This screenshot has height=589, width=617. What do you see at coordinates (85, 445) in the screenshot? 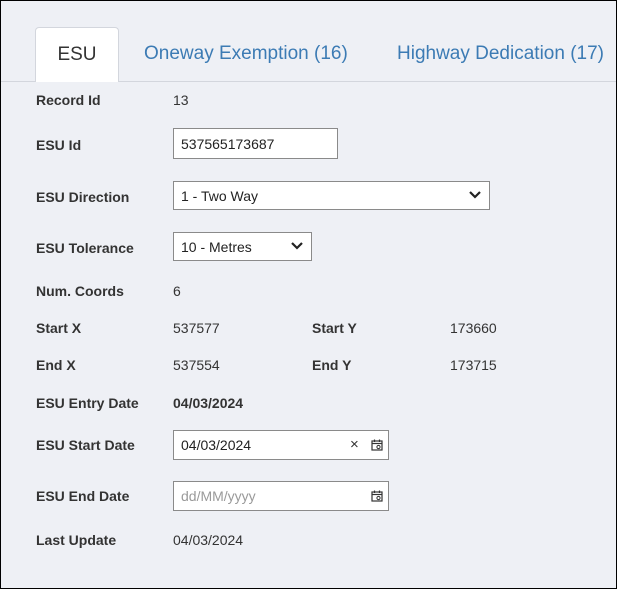
I see `start-date-label: ESU Start Date` at bounding box center [85, 445].